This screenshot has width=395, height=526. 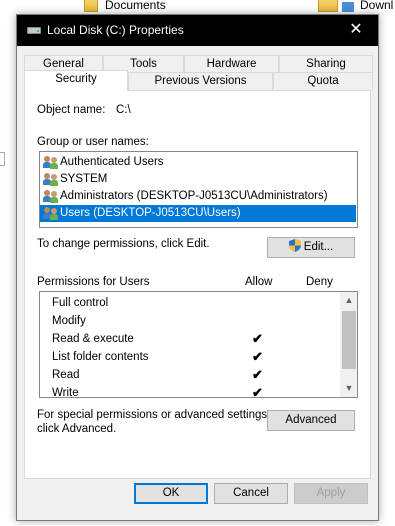 What do you see at coordinates (251, 493) in the screenshot?
I see `cancel-button: Cancel` at bounding box center [251, 493].